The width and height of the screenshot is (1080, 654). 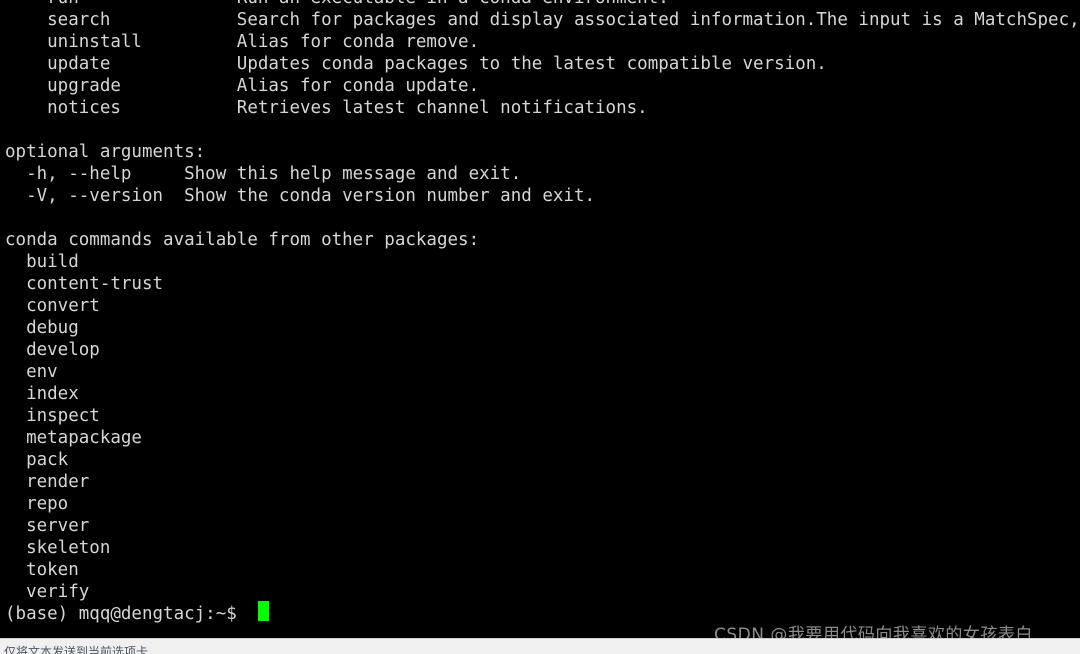 I want to click on terminal-line-command: verify, so click(x=47, y=592).